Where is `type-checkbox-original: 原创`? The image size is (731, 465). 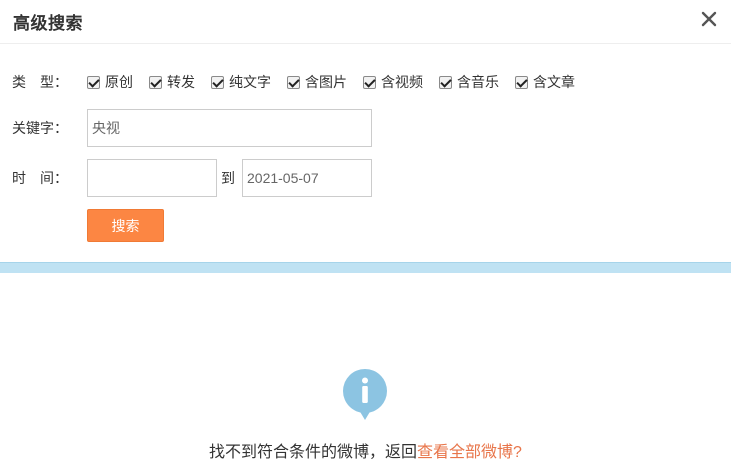 type-checkbox-original: 原创 is located at coordinates (110, 82).